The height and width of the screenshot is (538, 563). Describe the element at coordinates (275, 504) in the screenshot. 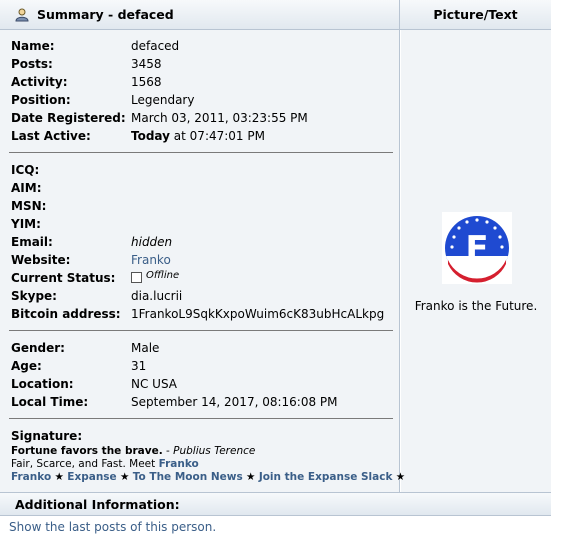

I see `additional-info-header: Additional Information:` at that location.